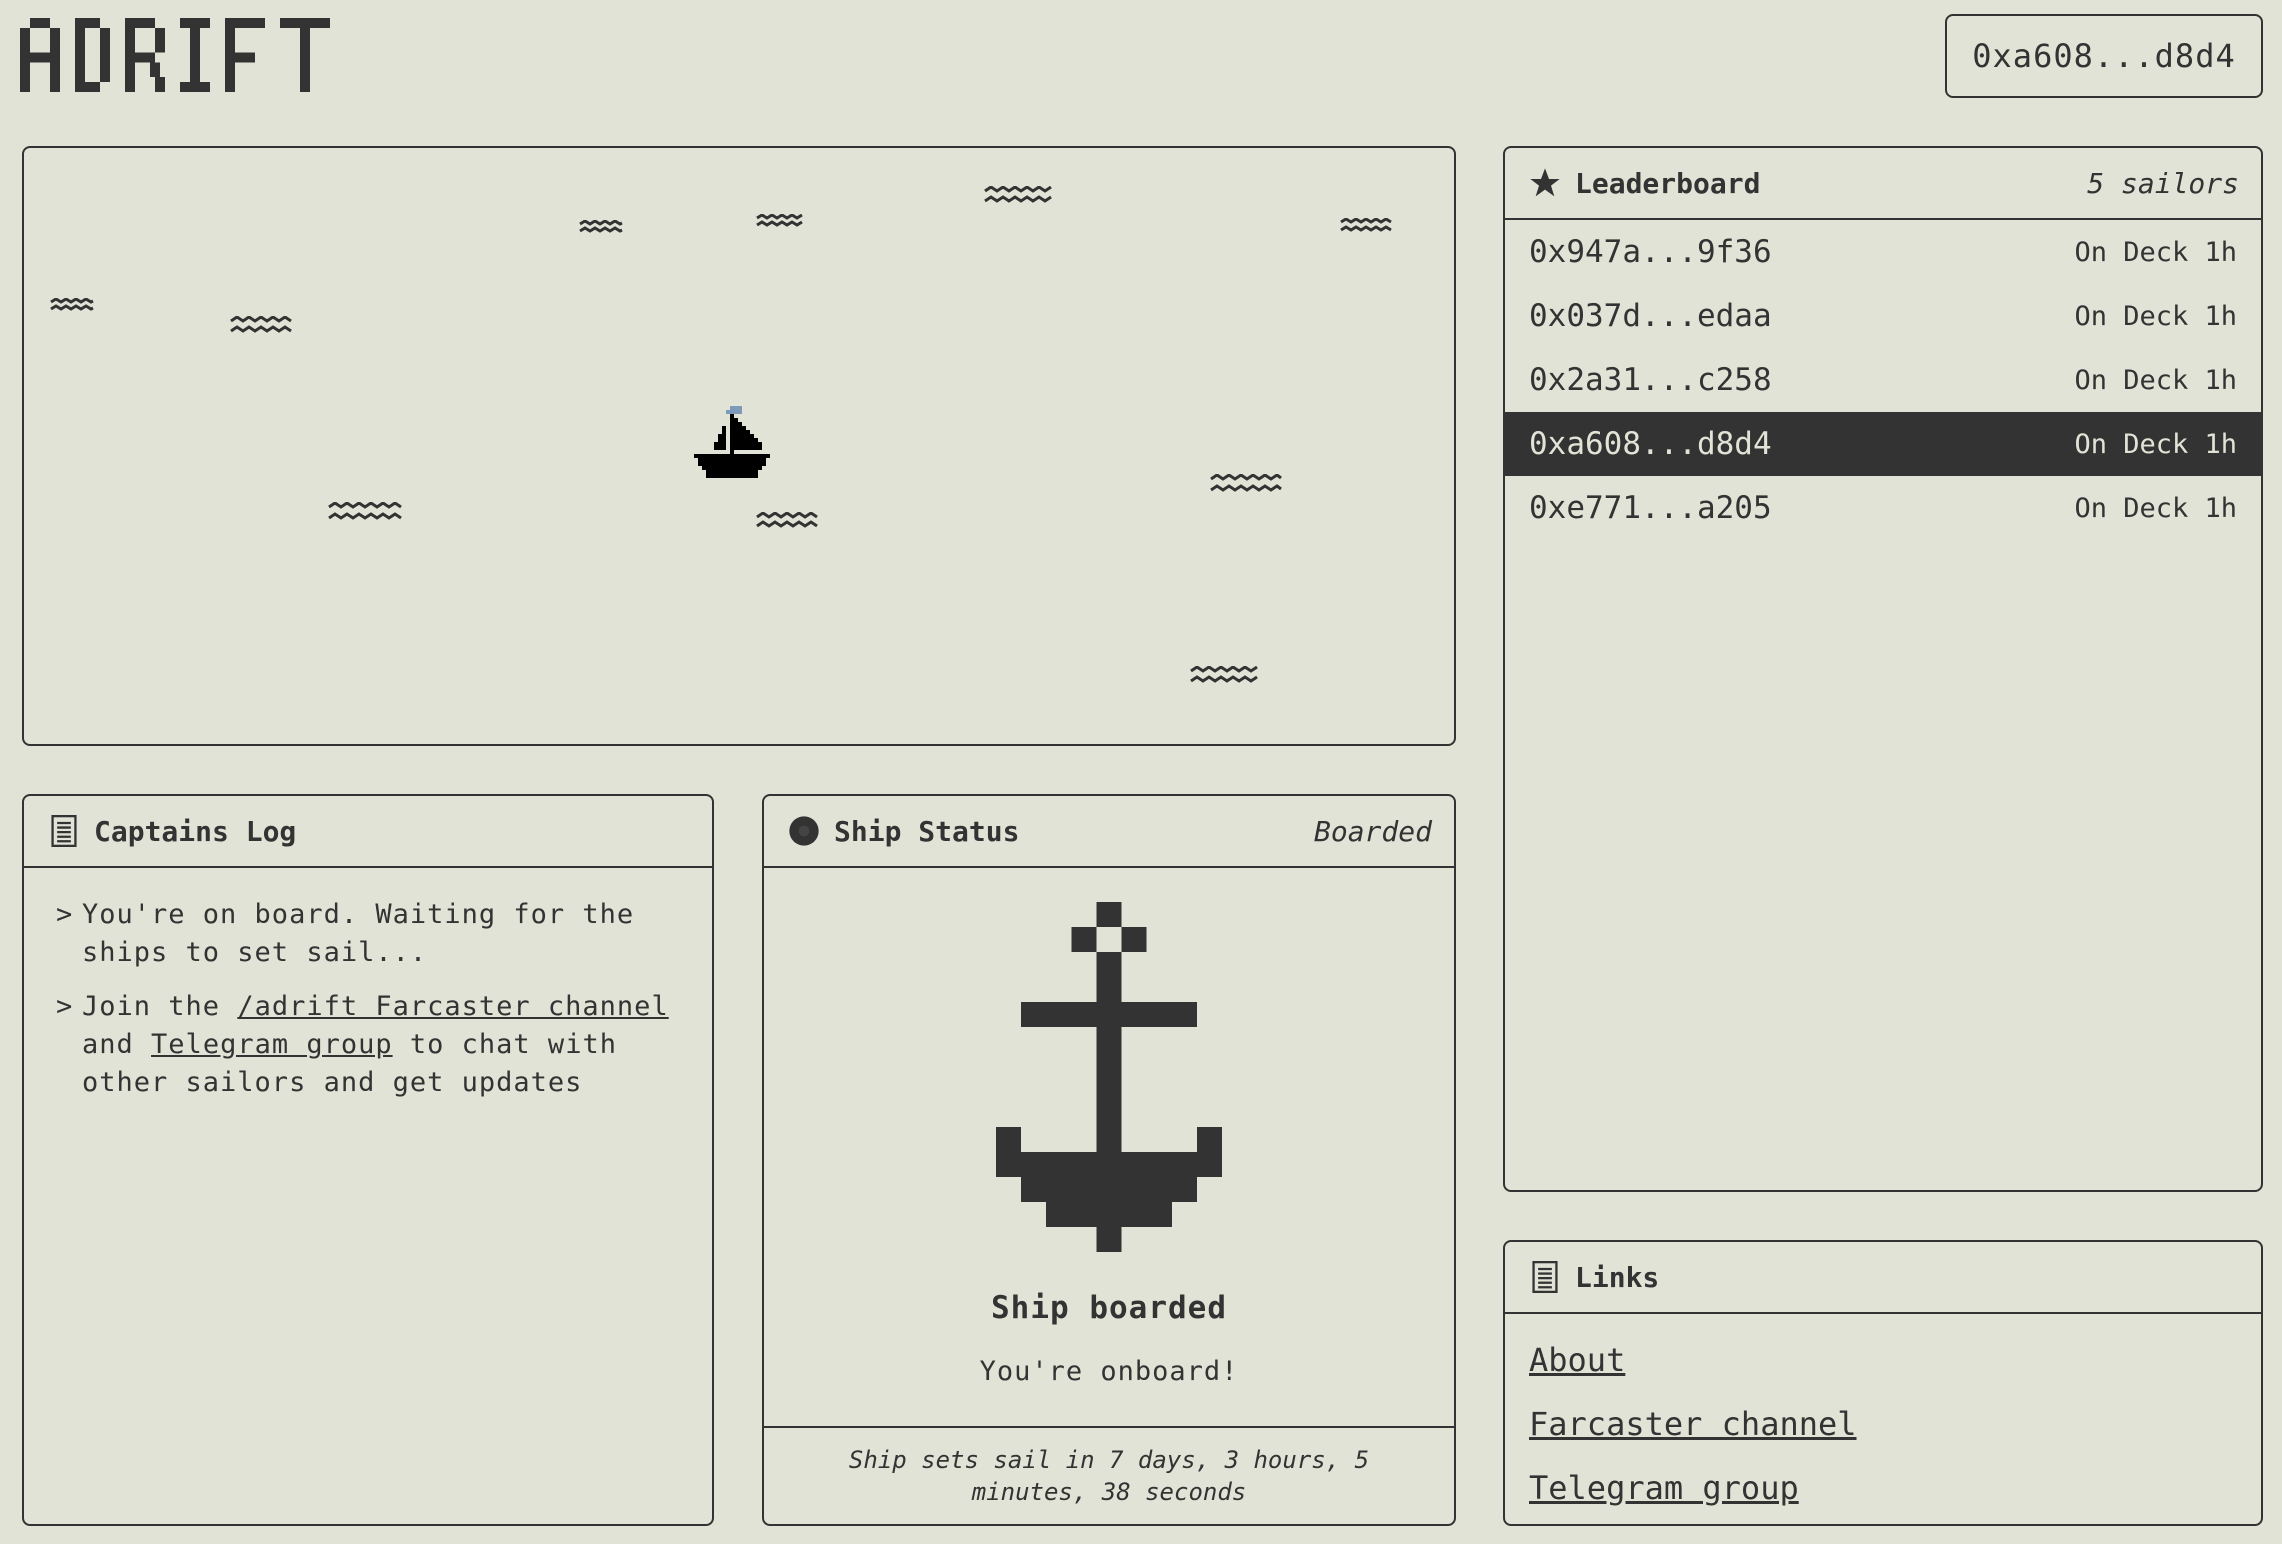 The width and height of the screenshot is (2282, 1544). Describe the element at coordinates (1883, 184) in the screenshot. I see `leaderboard-header: Leaderboard 5 sailors` at that location.